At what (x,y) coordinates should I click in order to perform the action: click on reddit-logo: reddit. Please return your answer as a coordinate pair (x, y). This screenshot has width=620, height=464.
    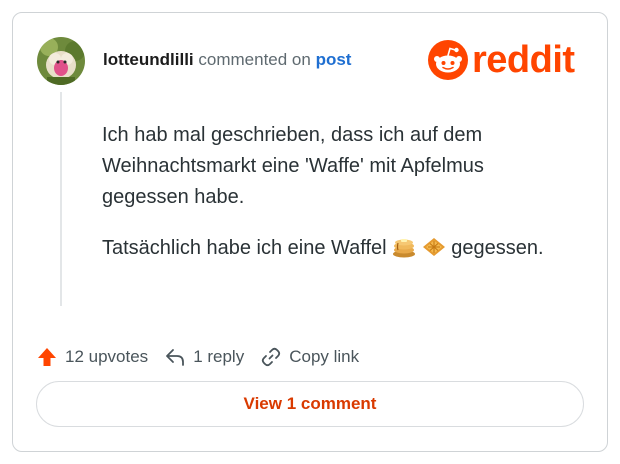
    Looking at the image, I should click on (501, 60).